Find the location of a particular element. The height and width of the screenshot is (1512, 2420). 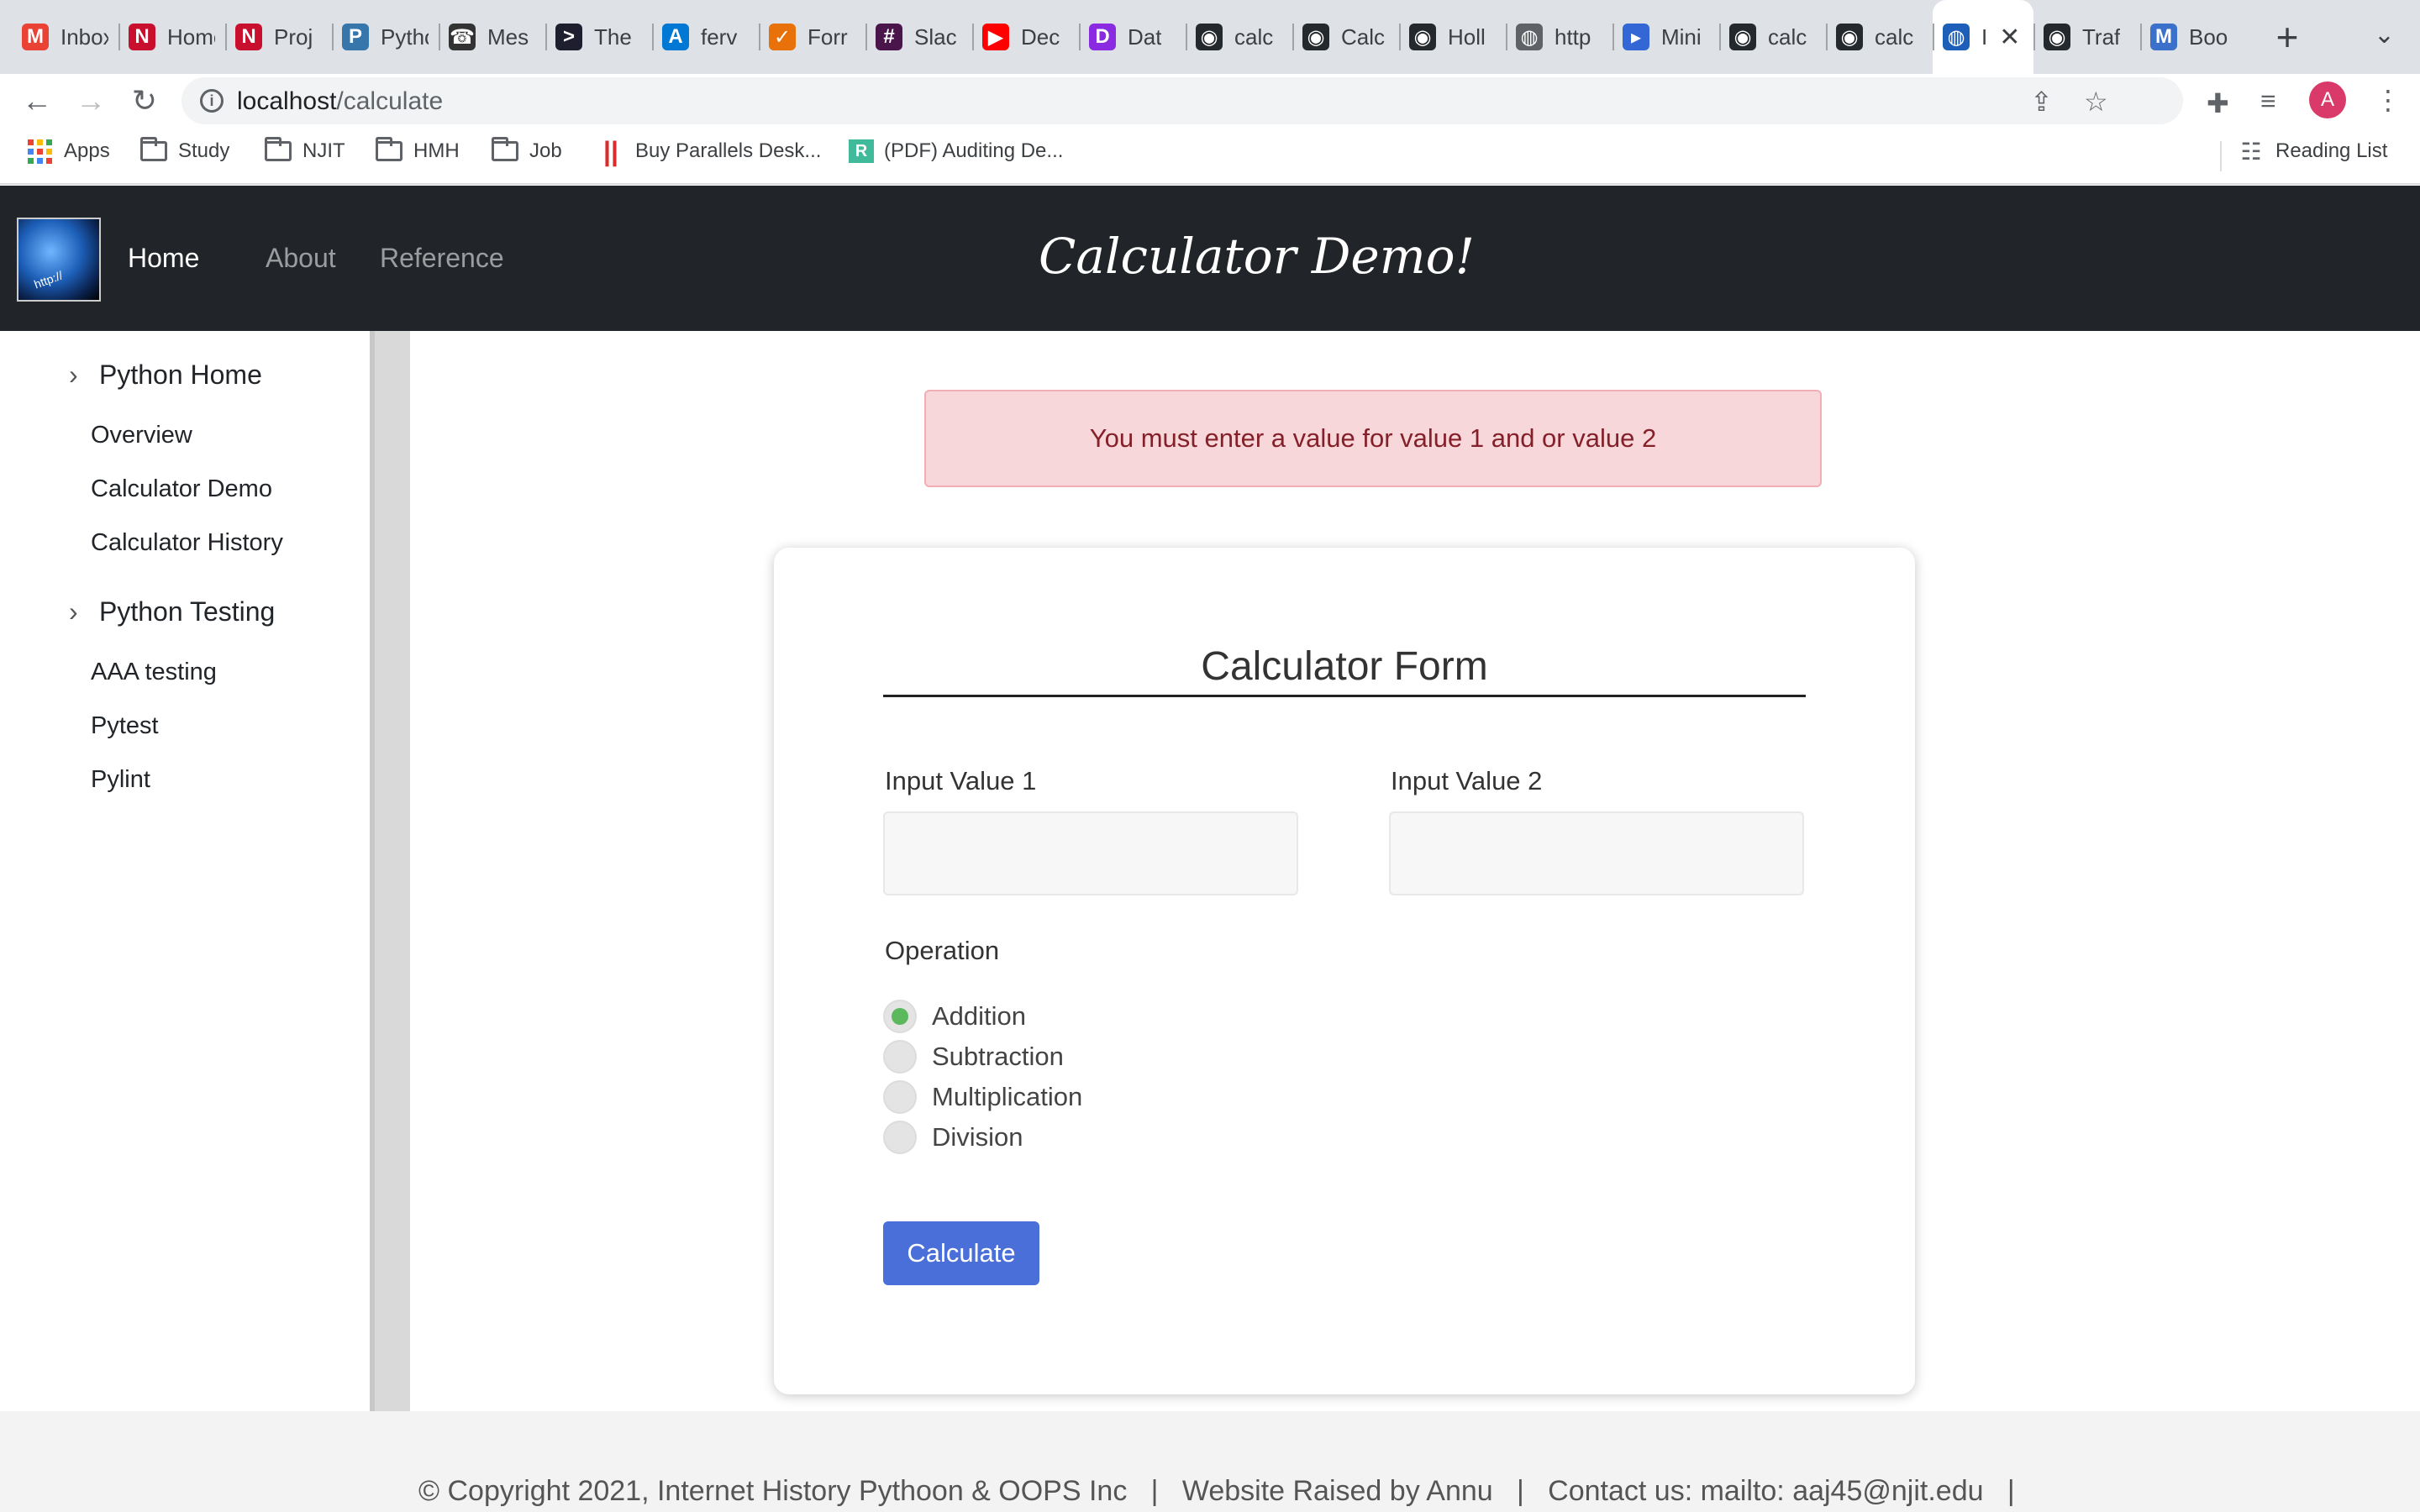

bookmark-study: Study is located at coordinates (184, 150).